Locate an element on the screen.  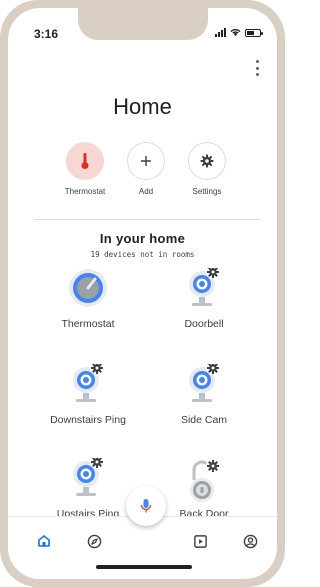
settings-action-circle is located at coordinates (207, 161).